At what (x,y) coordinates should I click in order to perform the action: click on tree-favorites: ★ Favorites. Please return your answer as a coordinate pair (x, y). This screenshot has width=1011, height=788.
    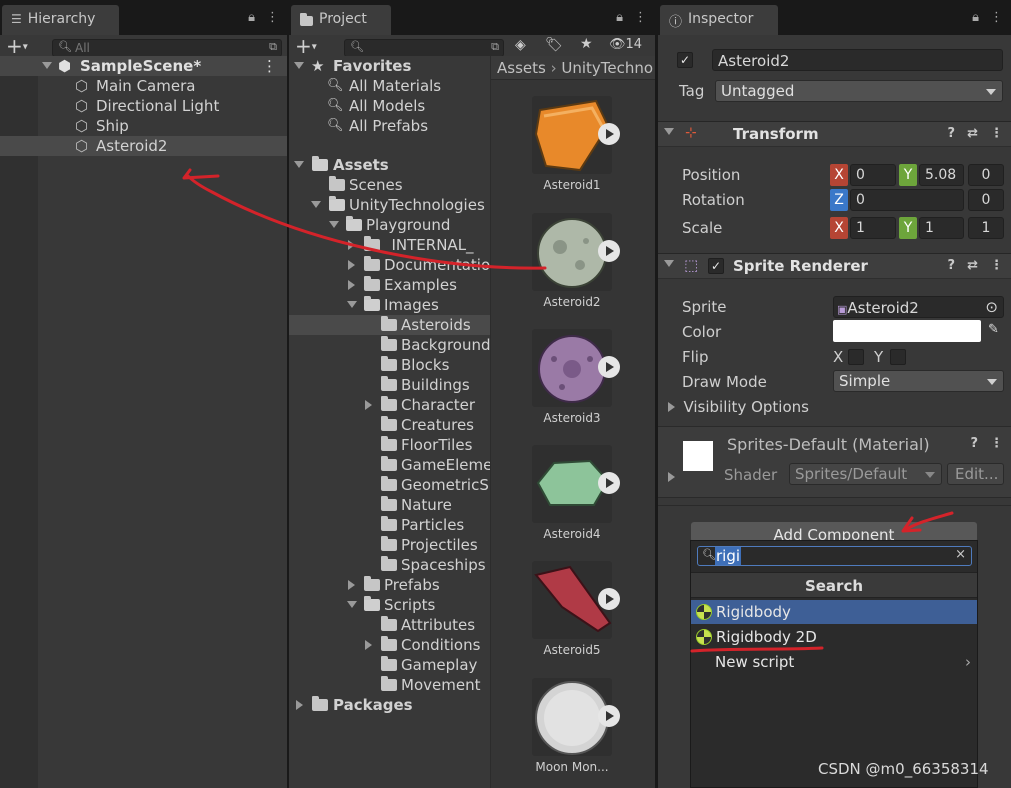
    Looking at the image, I should click on (389, 66).